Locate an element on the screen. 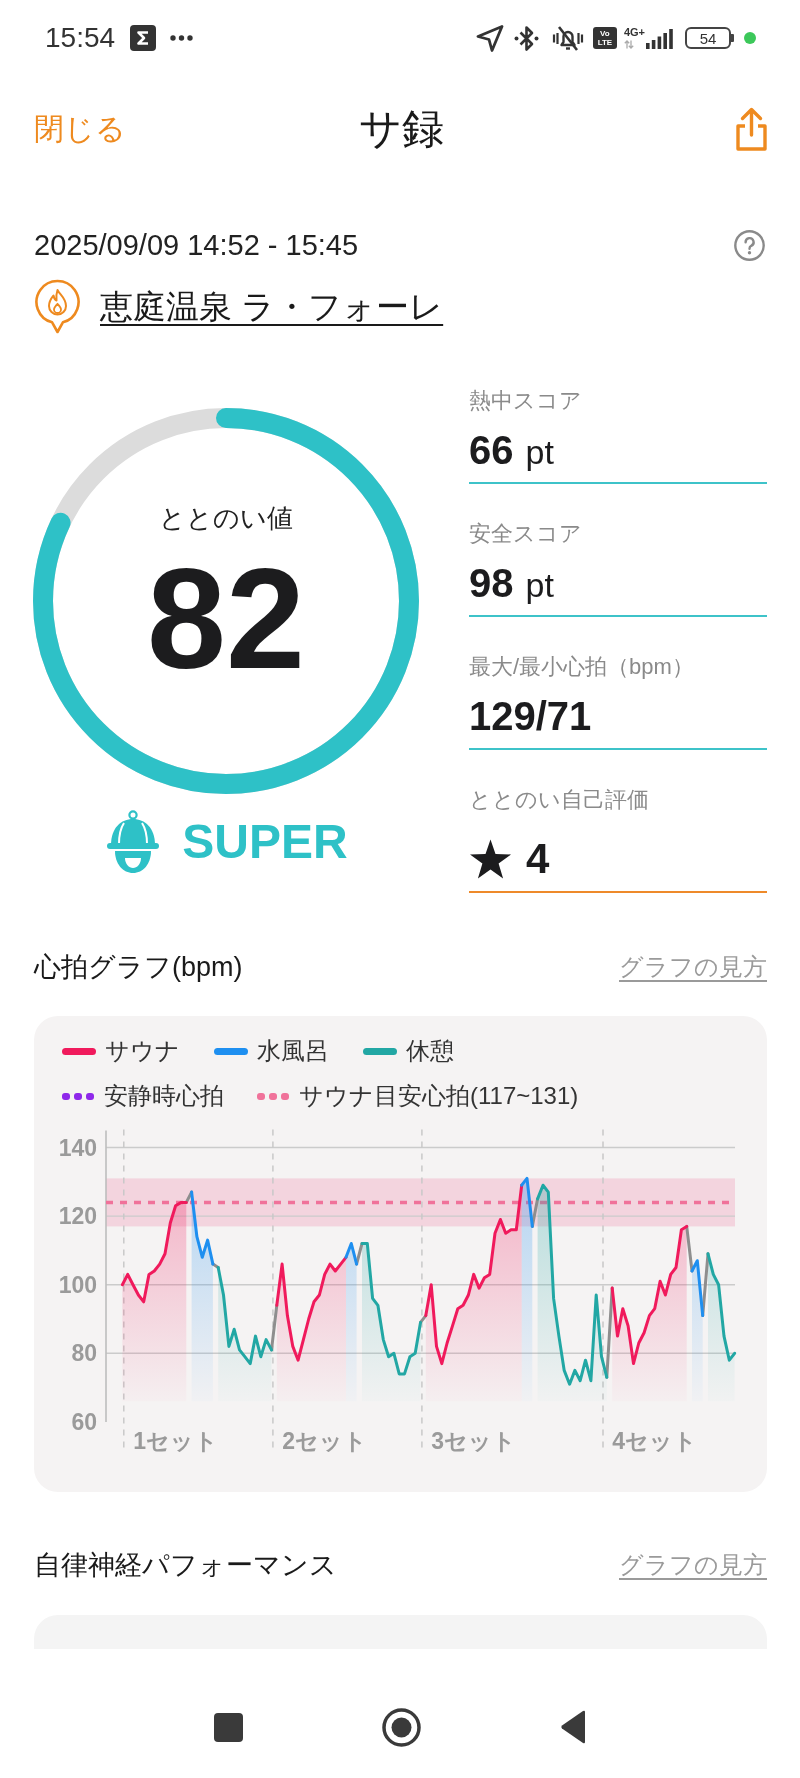  axis-tick-label: 120 is located at coordinates (77, 1216).